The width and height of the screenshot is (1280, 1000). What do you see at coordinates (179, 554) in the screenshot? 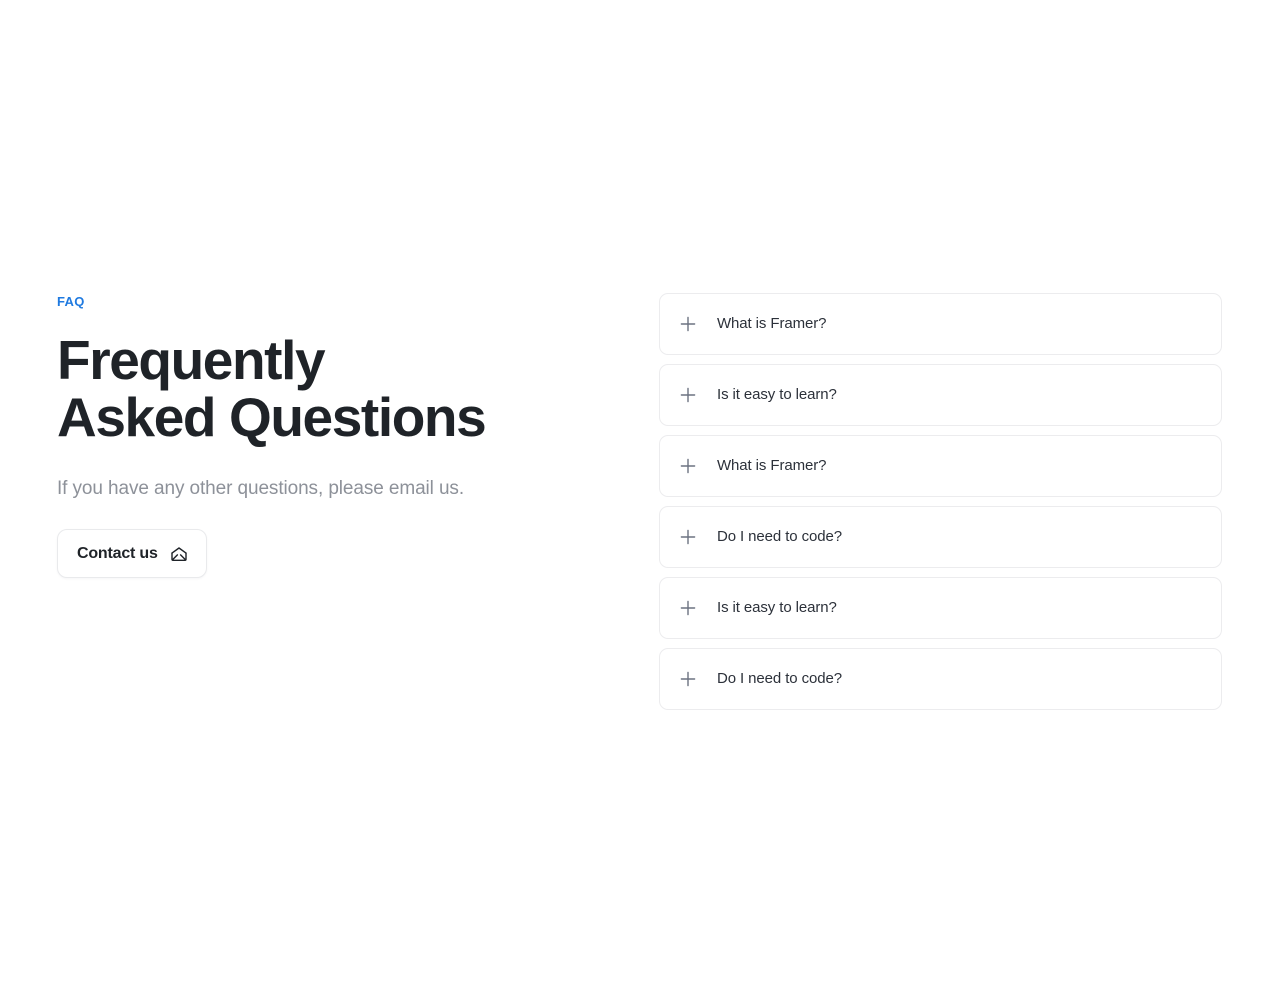
I see `open-envelope-icon` at bounding box center [179, 554].